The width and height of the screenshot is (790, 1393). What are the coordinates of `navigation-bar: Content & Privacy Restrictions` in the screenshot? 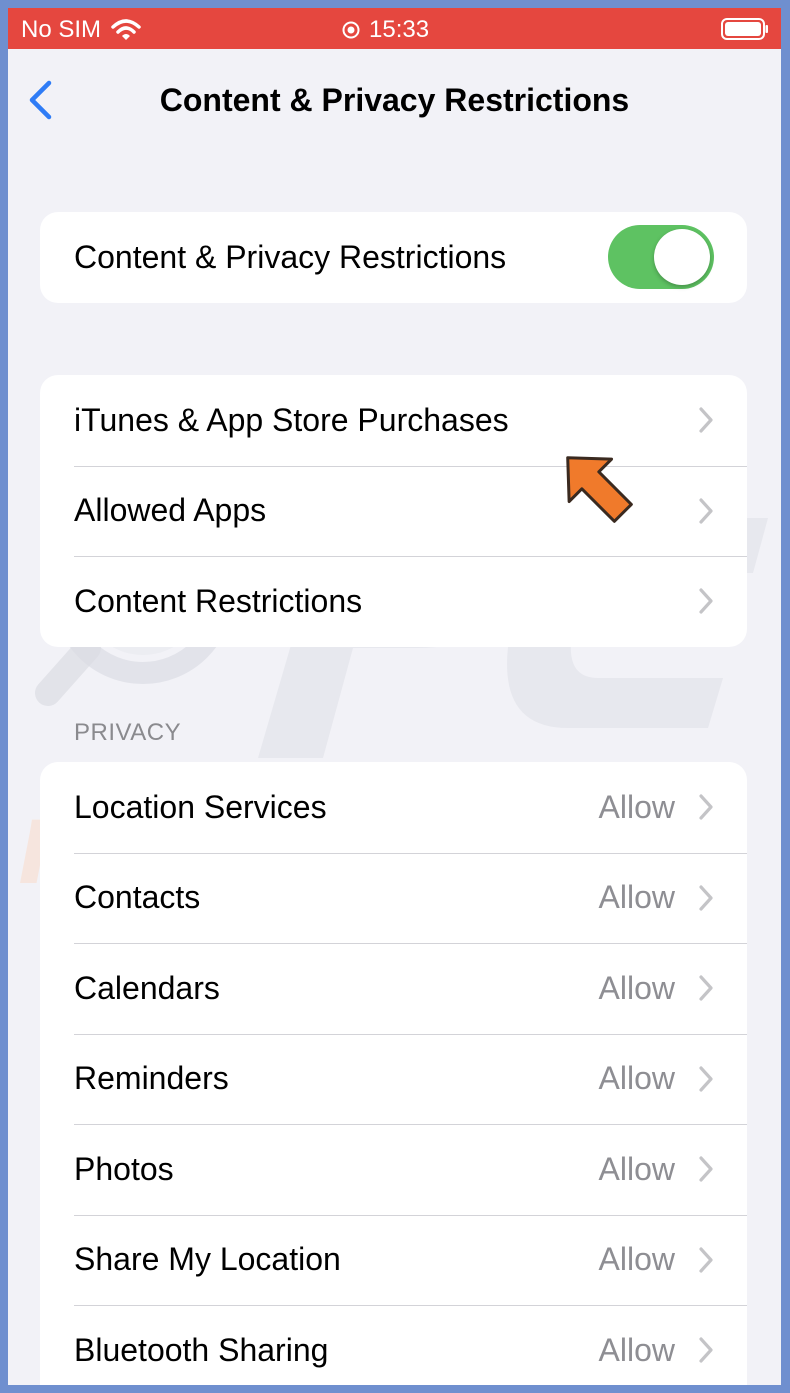 It's located at (394, 104).